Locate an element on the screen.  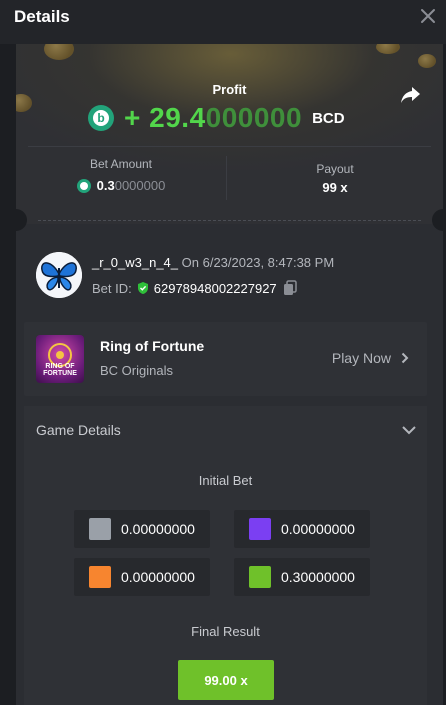
bet-date: On 6/23/2023, 8:47:38 PM is located at coordinates (258, 262).